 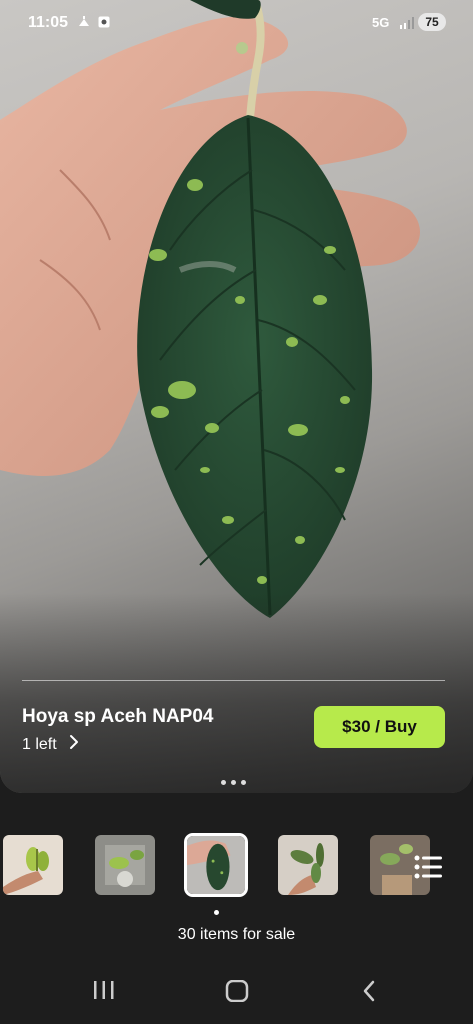 I want to click on buy-button: $30 / Buy, so click(x=379, y=727).